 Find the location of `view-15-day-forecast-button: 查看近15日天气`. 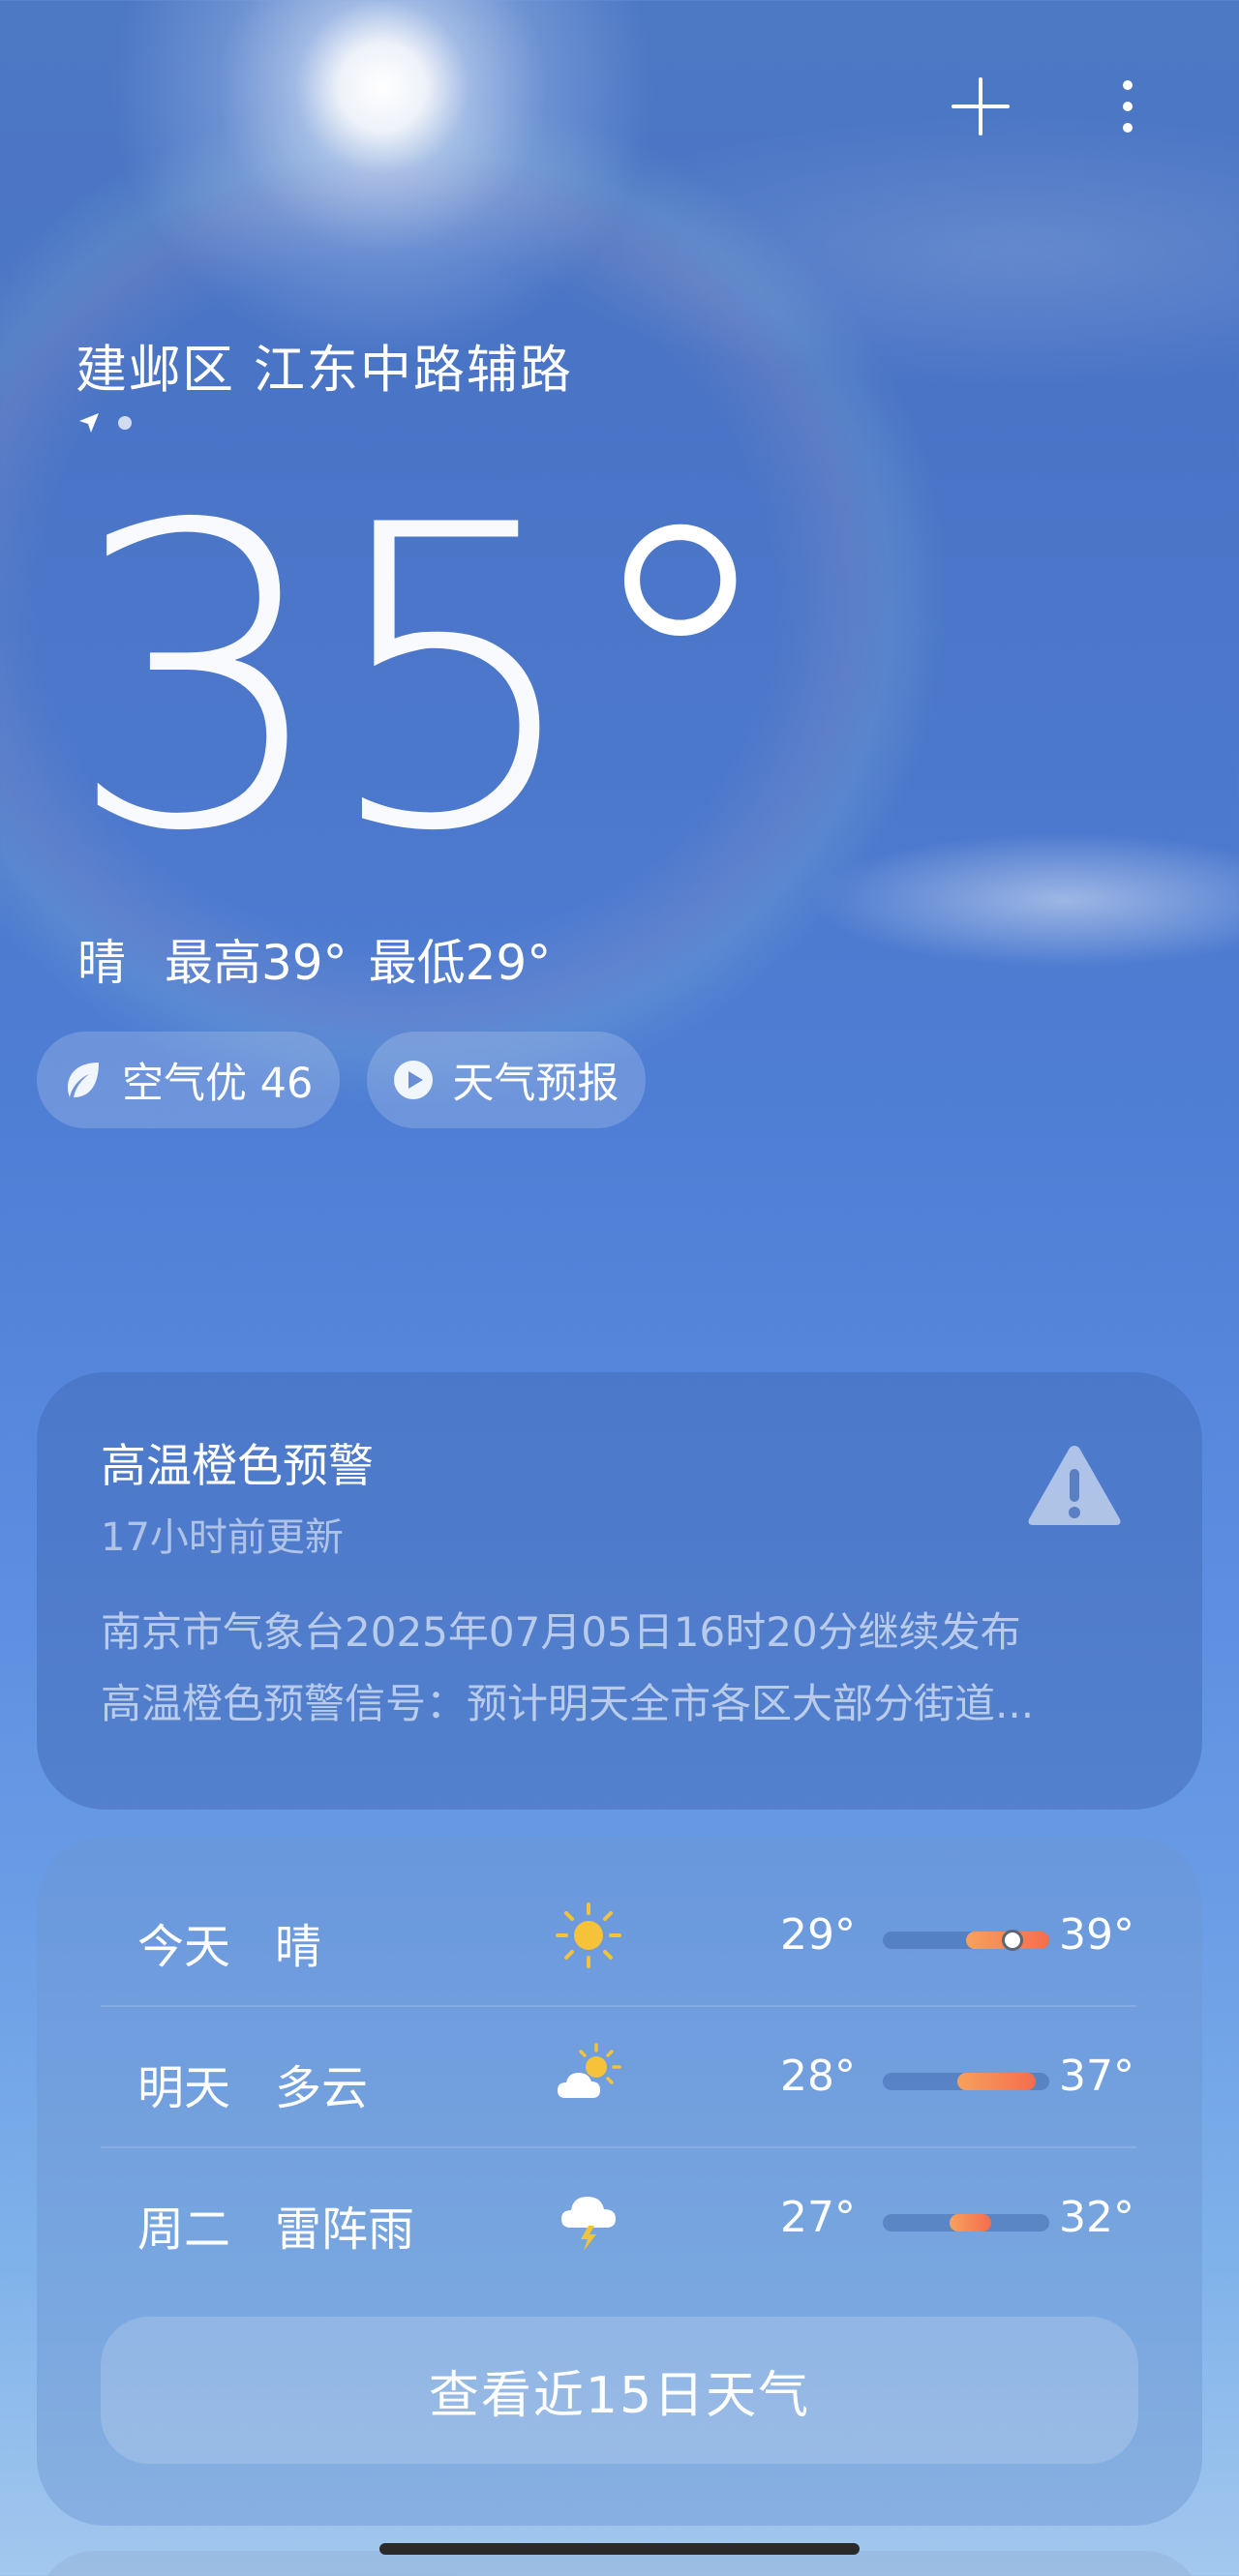

view-15-day-forecast-button: 查看近15日天气 is located at coordinates (619, 2390).